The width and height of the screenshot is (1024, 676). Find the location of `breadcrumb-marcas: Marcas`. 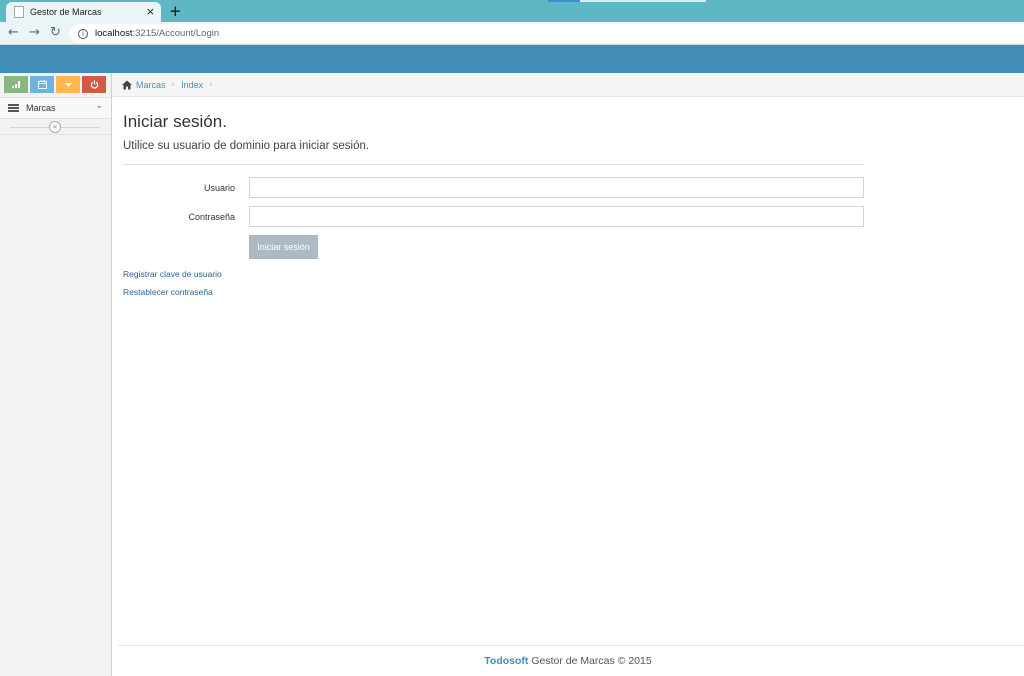

breadcrumb-marcas: Marcas is located at coordinates (151, 85).